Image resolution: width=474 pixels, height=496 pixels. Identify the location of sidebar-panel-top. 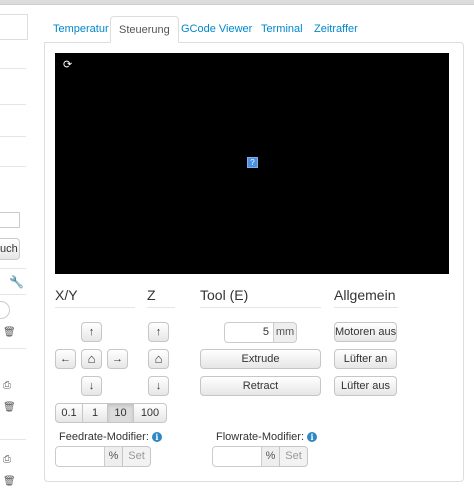
(14, 27).